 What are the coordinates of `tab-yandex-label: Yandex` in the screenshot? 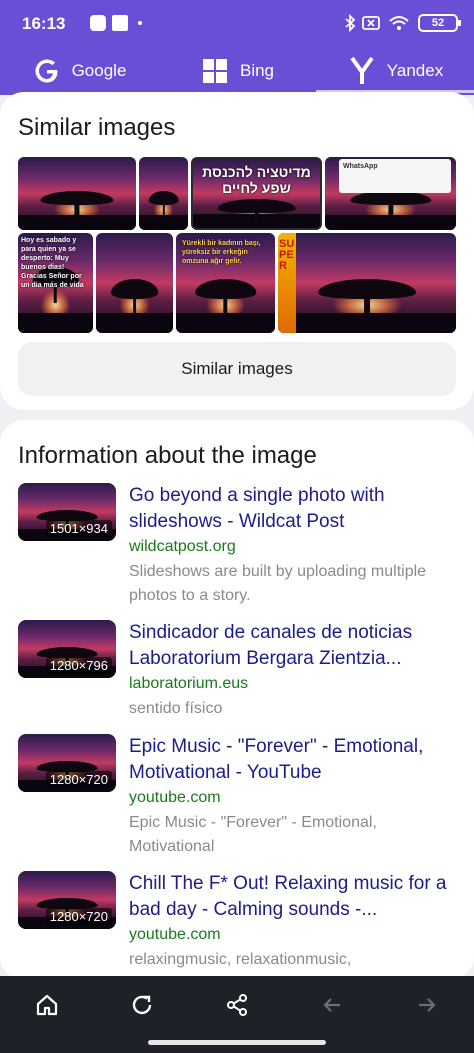 It's located at (415, 70).